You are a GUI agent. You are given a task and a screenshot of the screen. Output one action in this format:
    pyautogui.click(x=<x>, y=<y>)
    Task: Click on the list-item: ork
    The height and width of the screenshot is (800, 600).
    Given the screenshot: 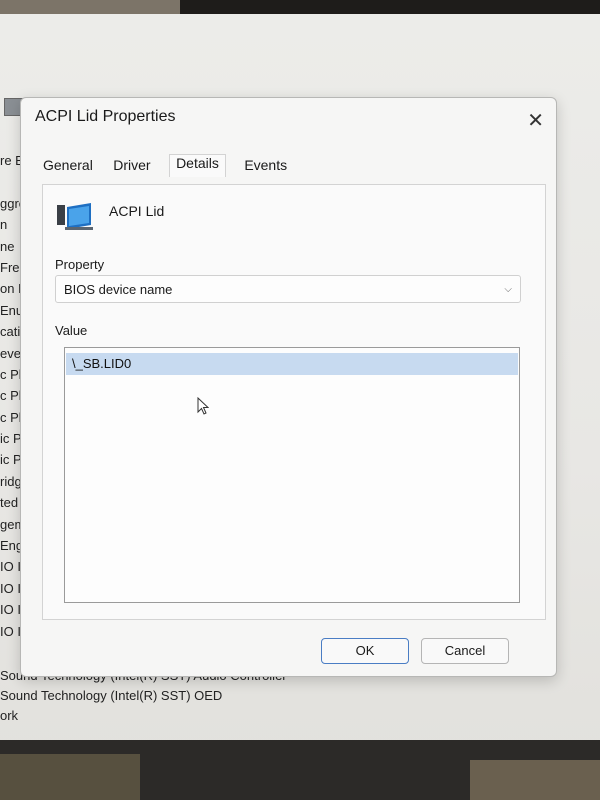 What is the action you would take?
    pyautogui.click(x=9, y=715)
    